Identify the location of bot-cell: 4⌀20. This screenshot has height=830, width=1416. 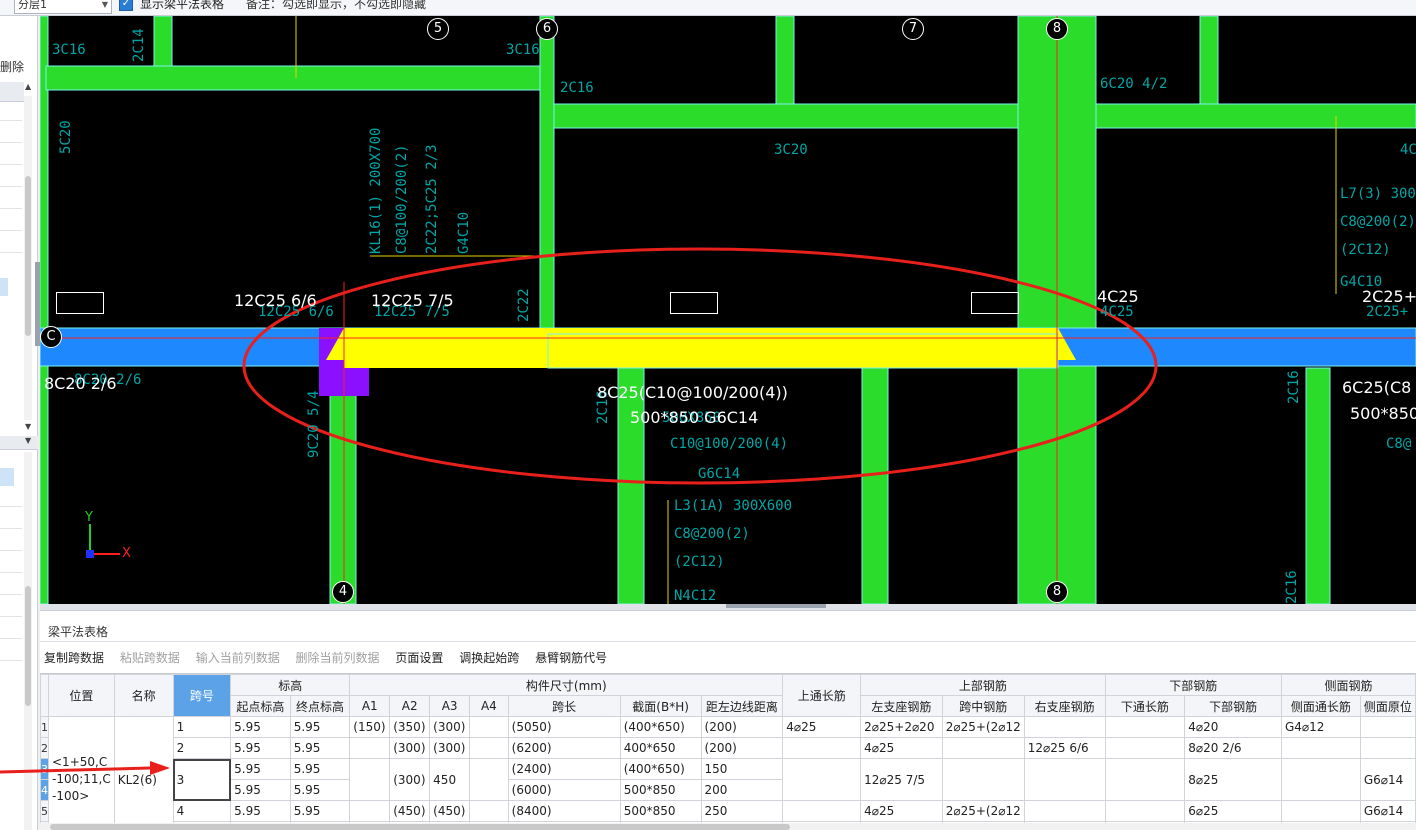
(1233, 727).